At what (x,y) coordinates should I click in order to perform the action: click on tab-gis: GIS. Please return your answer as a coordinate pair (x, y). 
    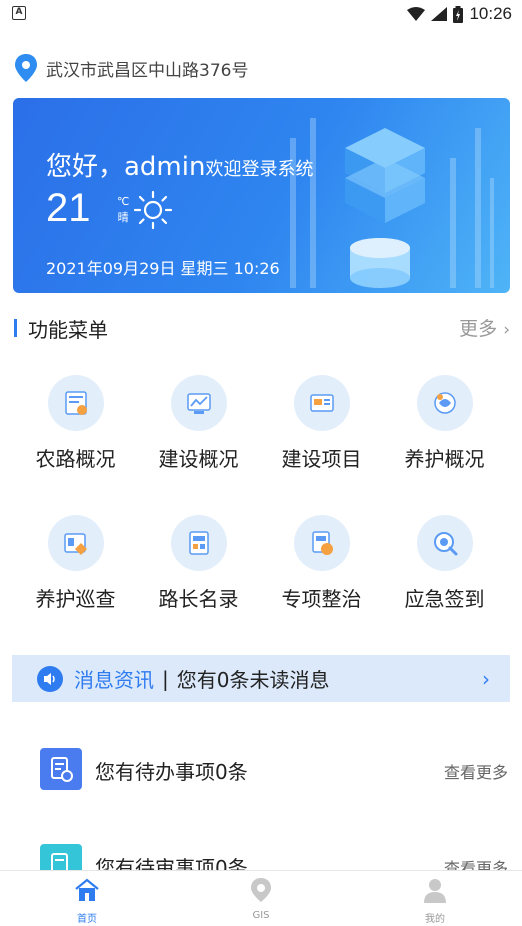
    Looking at the image, I should click on (261, 899).